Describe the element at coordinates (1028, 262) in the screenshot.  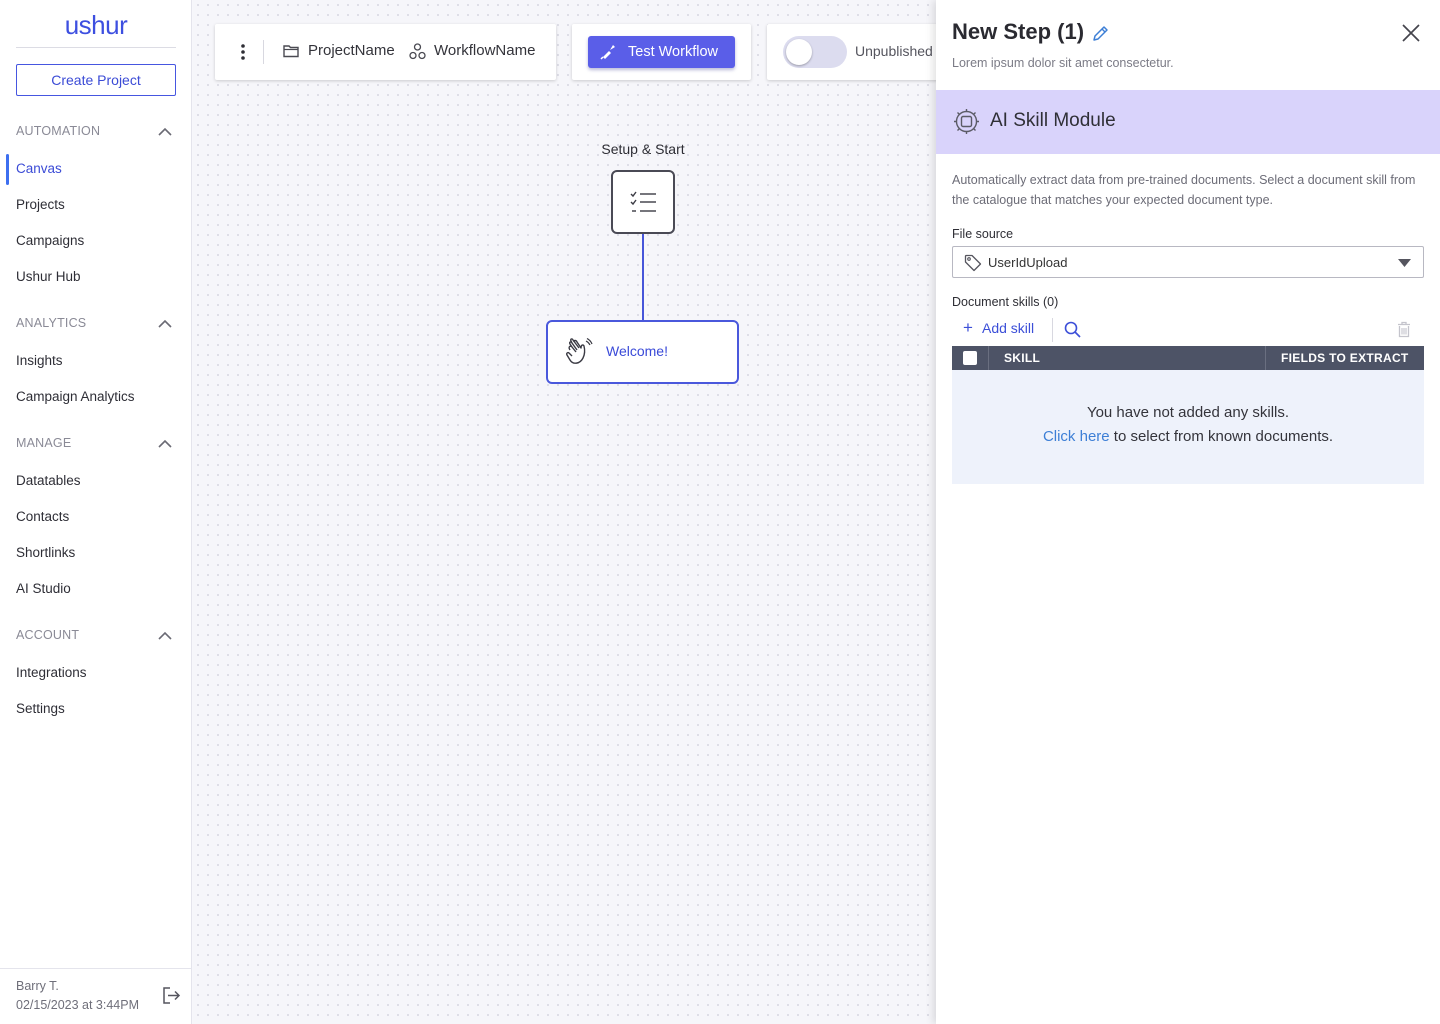
I see `file-source-value: UserIdUpload` at that location.